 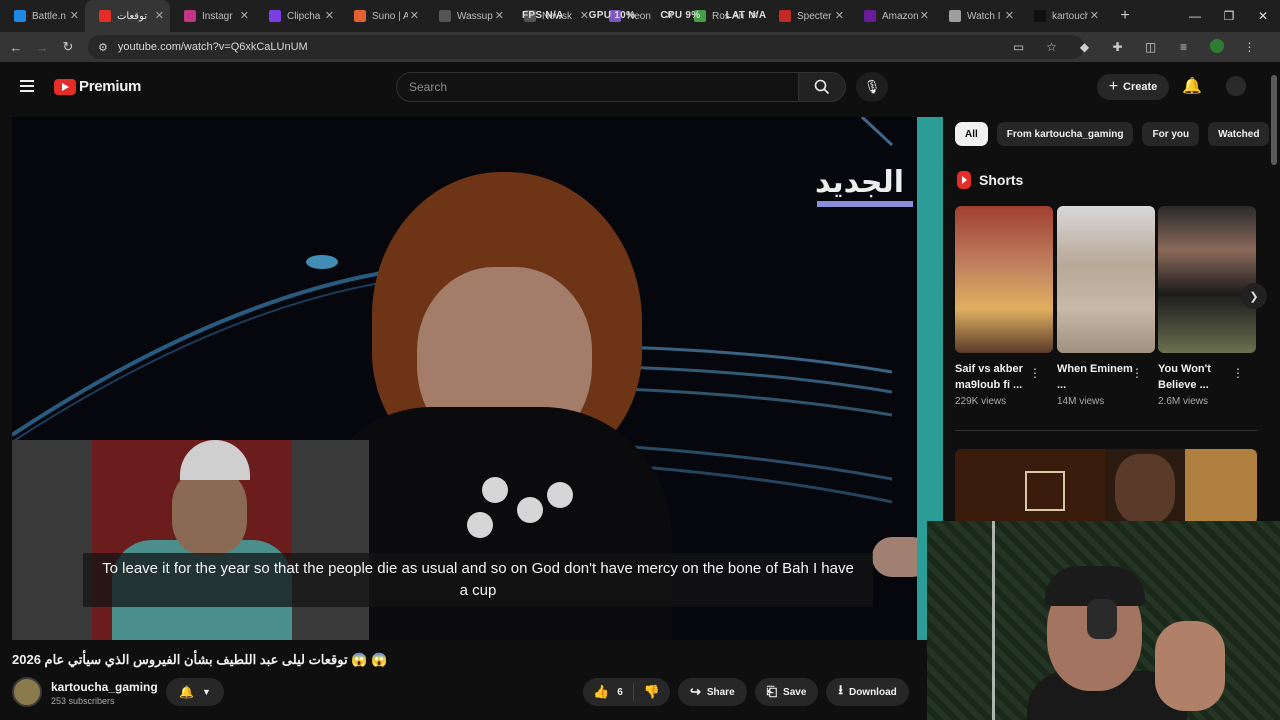 I want to click on browser-tab: Watch I ✕, so click(x=977, y=16).